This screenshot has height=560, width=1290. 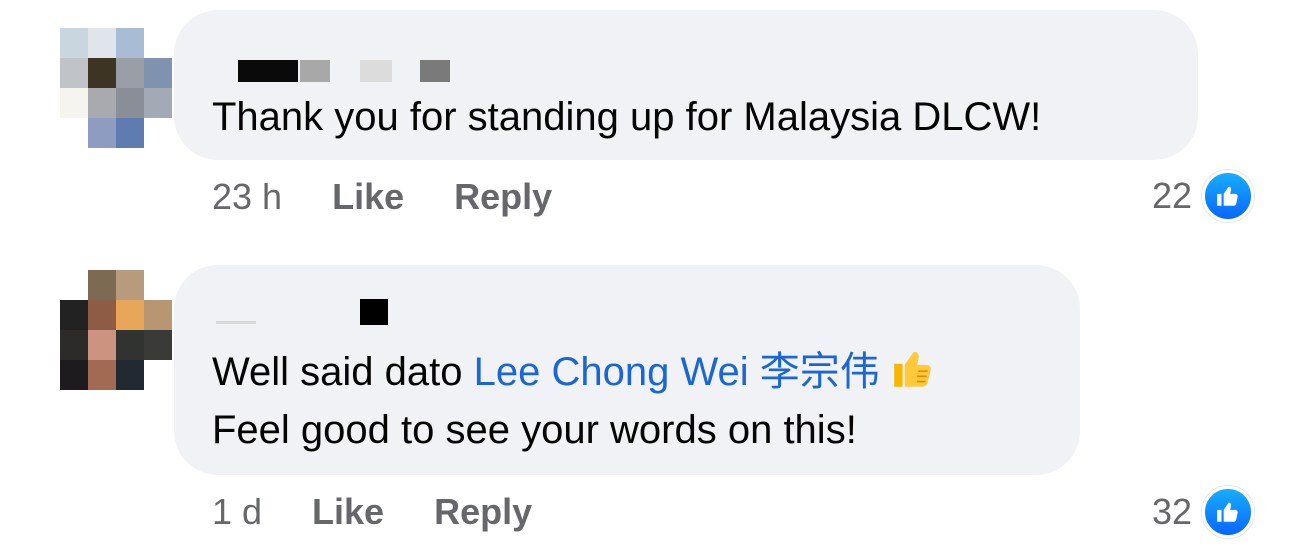 I want to click on comment-actions: 23 h Like Reply, so click(x=382, y=197).